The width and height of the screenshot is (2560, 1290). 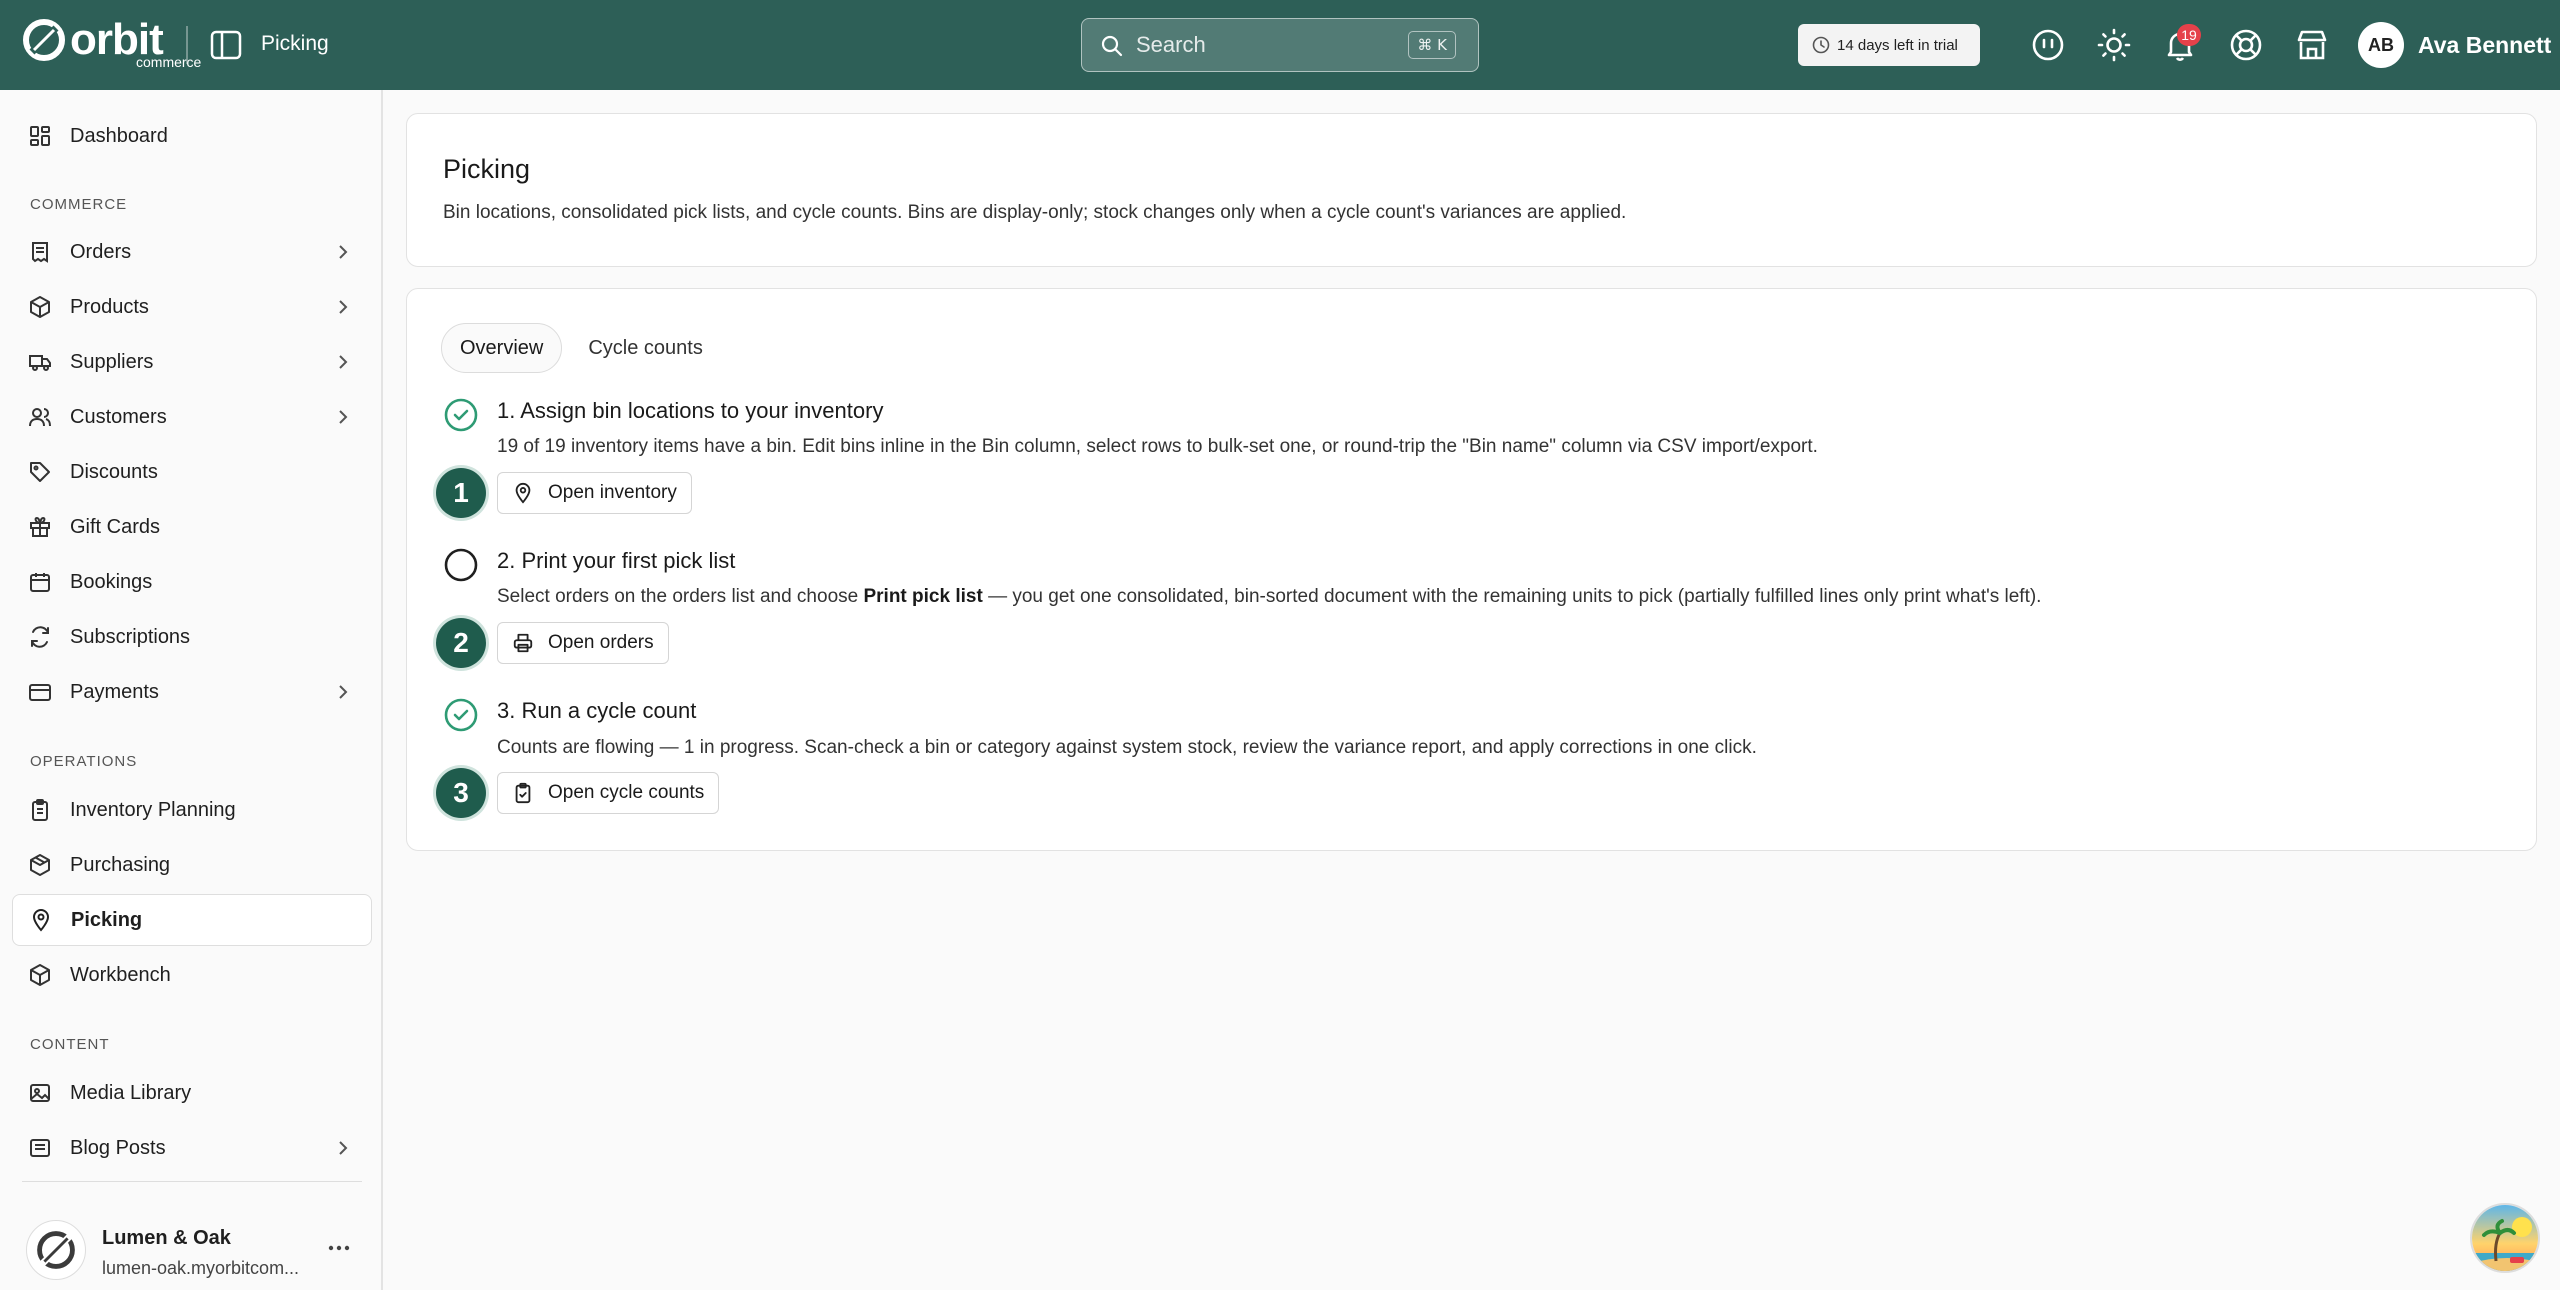 What do you see at coordinates (192, 527) in the screenshot?
I see `sidebar-item-gift-cards: Gift Cards` at bounding box center [192, 527].